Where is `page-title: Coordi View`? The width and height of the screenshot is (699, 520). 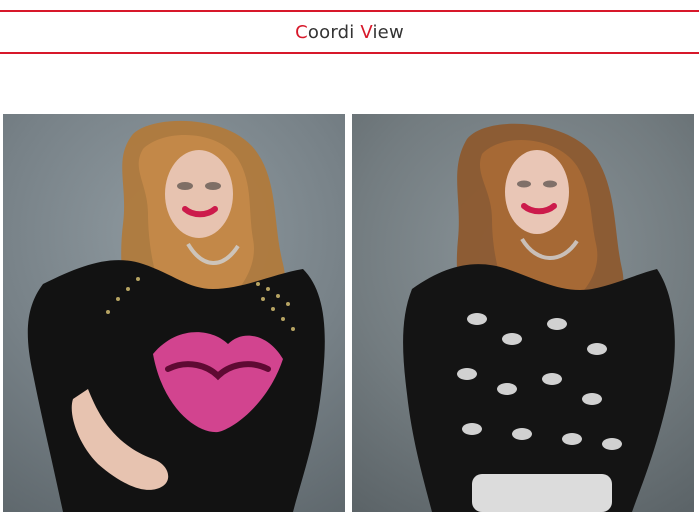 page-title: Coordi View is located at coordinates (349, 32).